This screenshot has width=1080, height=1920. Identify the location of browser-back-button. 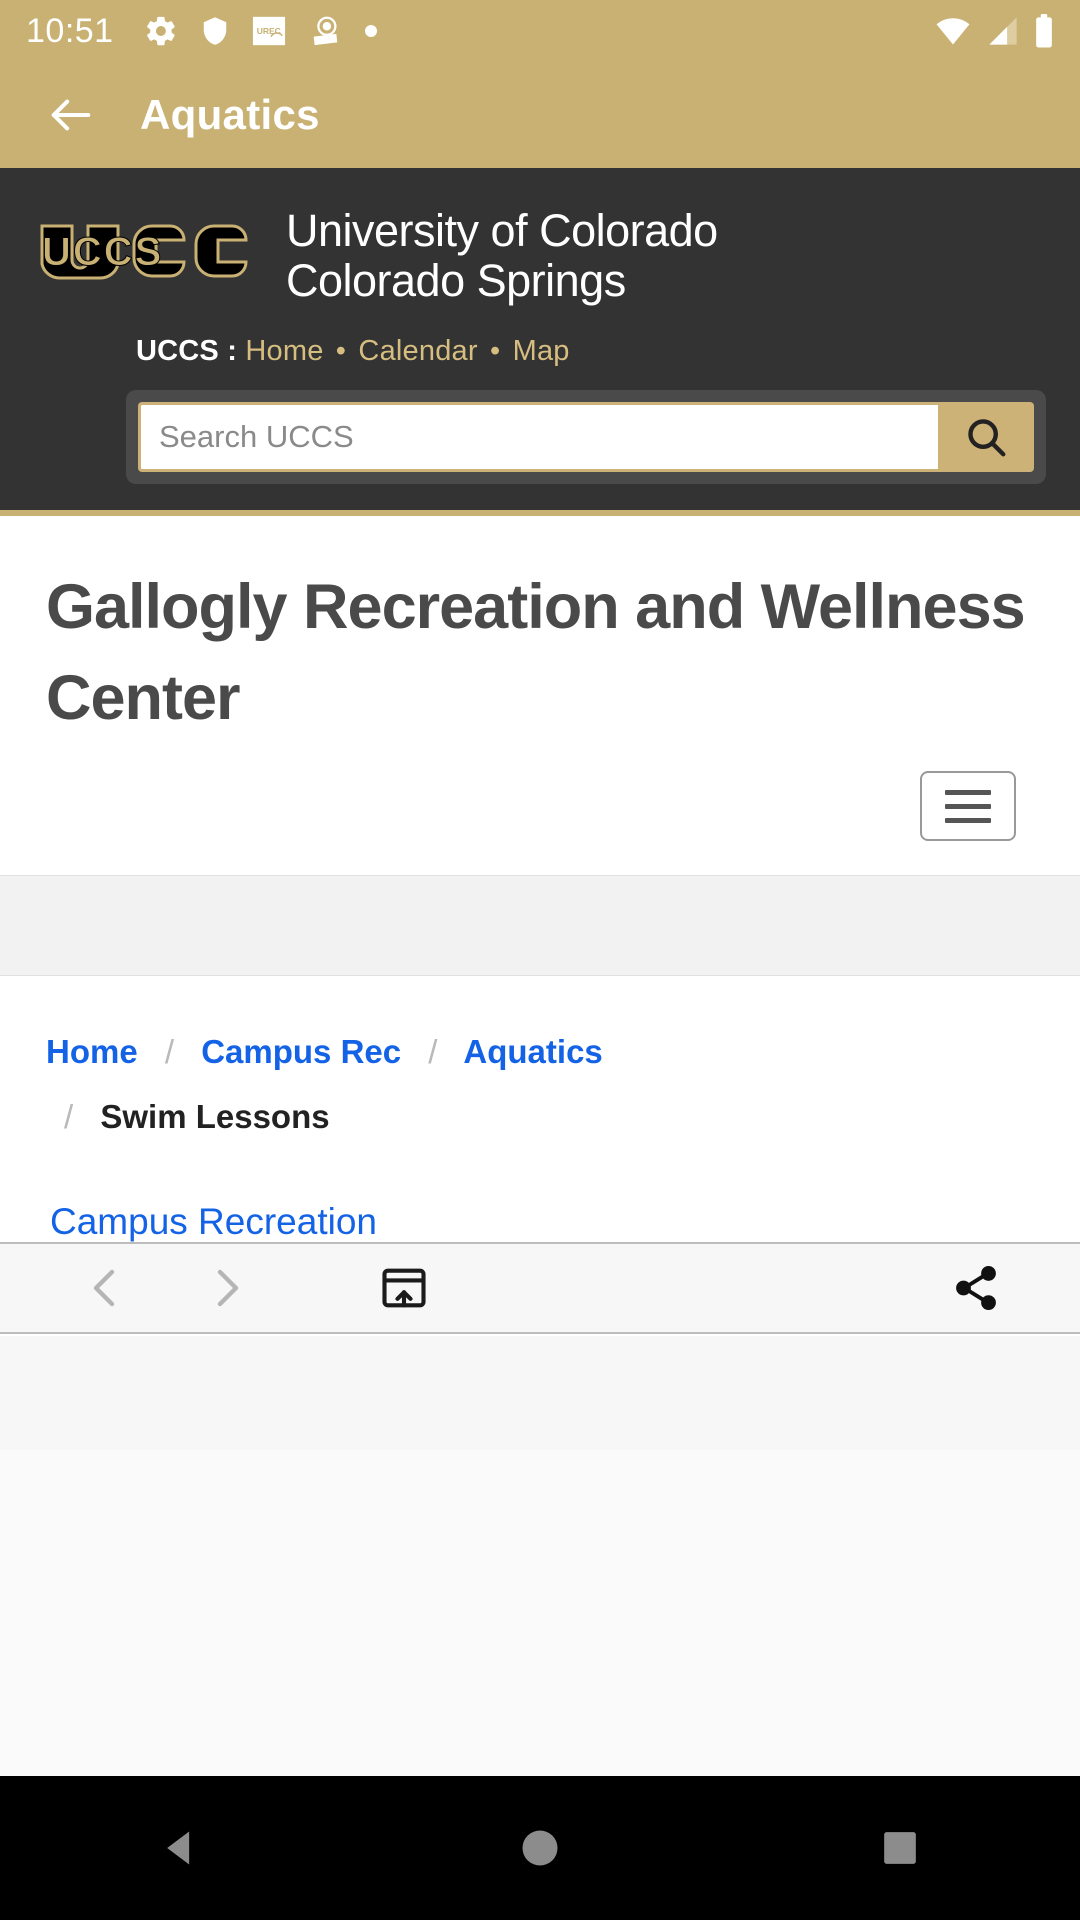
(106, 1288).